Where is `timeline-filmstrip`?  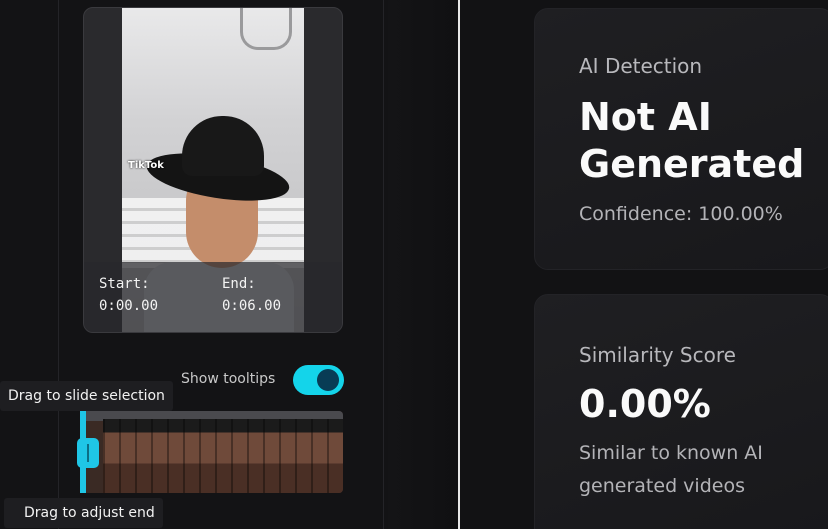 timeline-filmstrip is located at coordinates (213, 452).